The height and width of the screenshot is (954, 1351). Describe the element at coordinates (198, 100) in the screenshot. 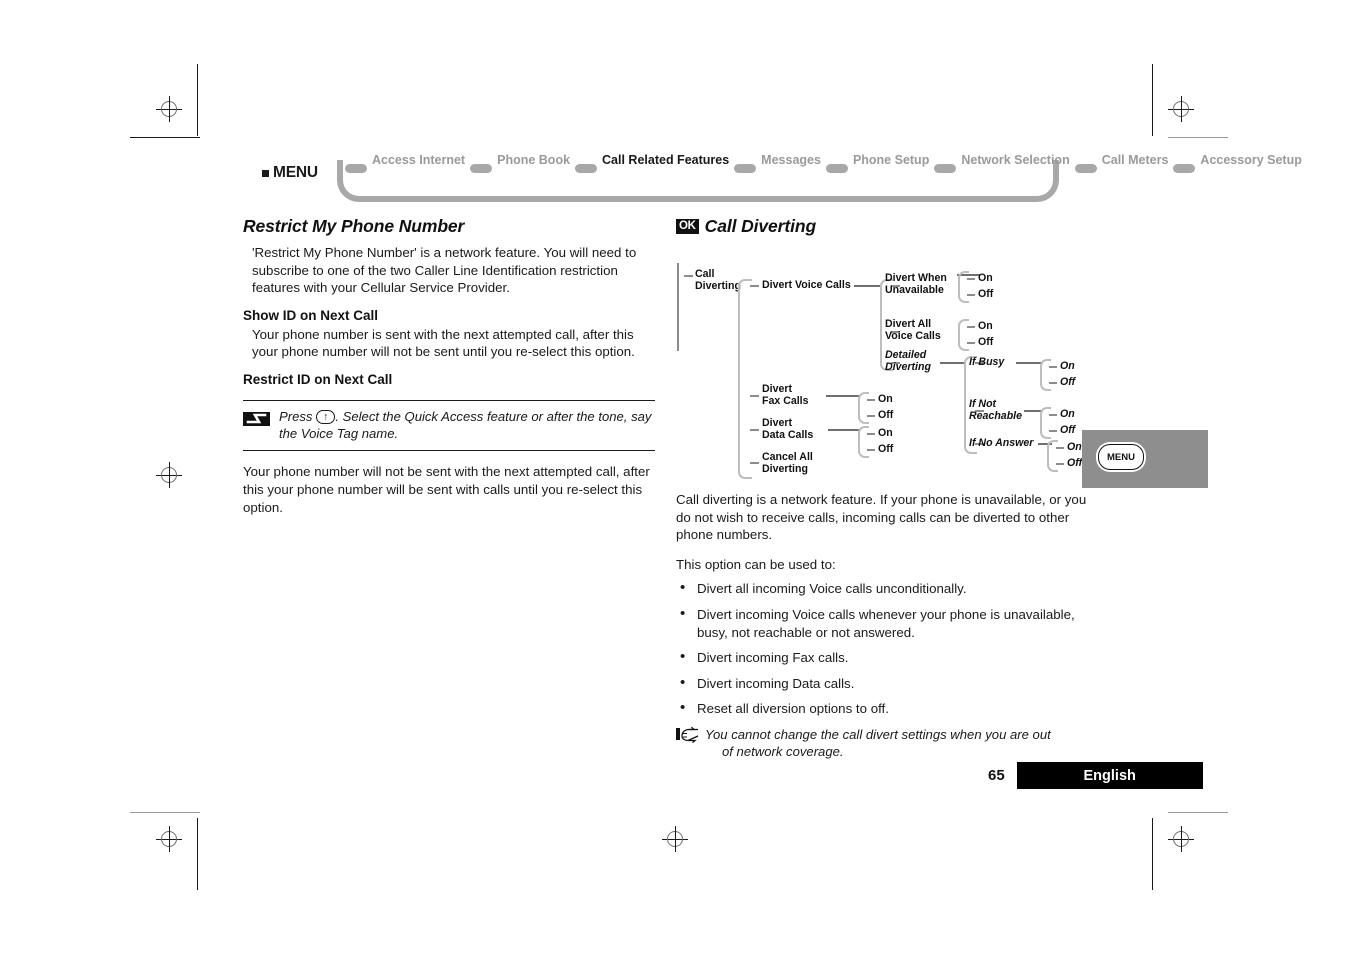

I see `crop-mark-top-left-vertical` at that location.